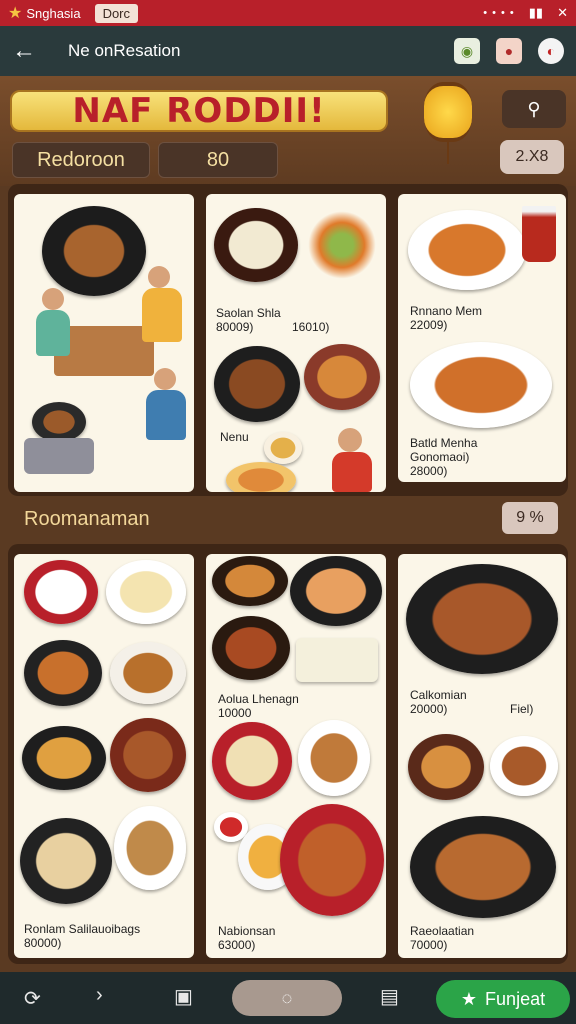  I want to click on search-button: ⚲, so click(534, 109).